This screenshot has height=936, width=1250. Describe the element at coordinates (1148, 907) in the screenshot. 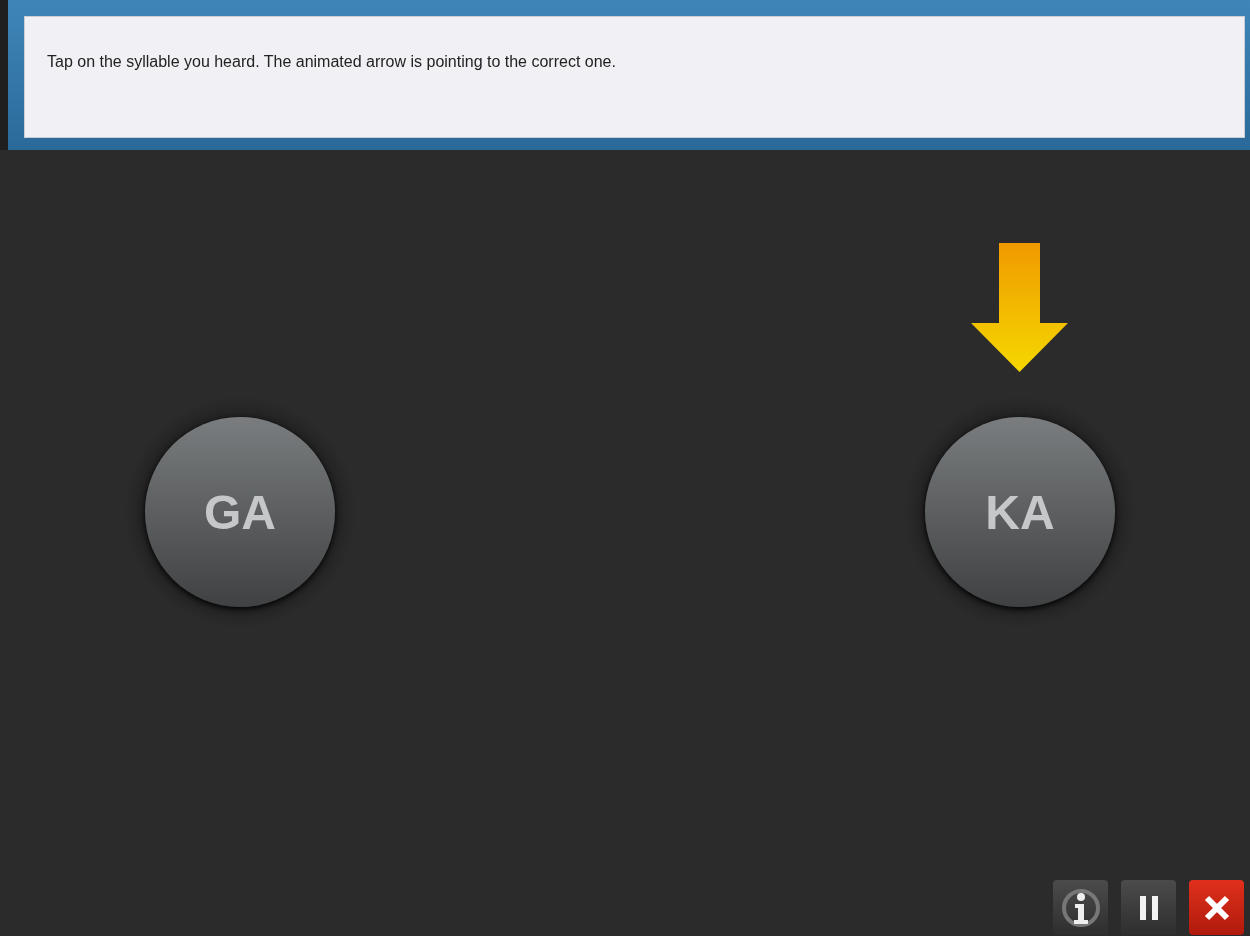

I see `pause-button` at that location.